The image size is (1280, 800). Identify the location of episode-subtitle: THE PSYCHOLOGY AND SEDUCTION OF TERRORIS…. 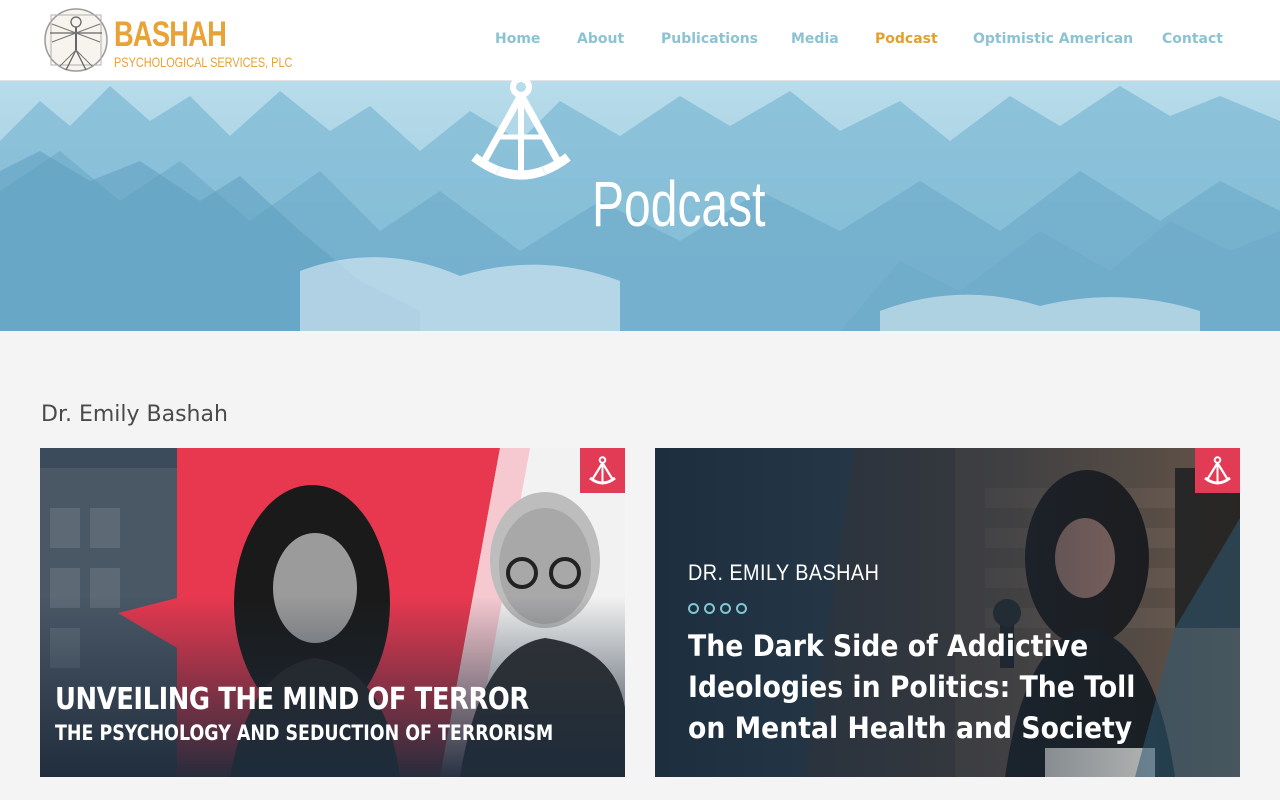
(304, 733).